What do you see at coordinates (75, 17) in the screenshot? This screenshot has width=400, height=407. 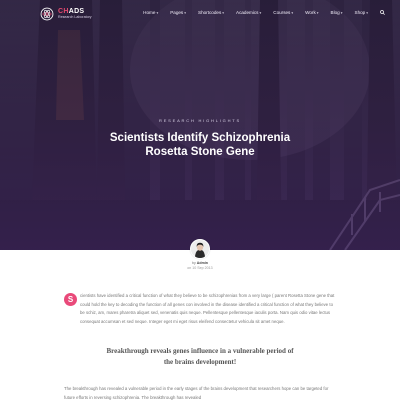 I see `brand-subtitle: Research Laboratory` at bounding box center [75, 17].